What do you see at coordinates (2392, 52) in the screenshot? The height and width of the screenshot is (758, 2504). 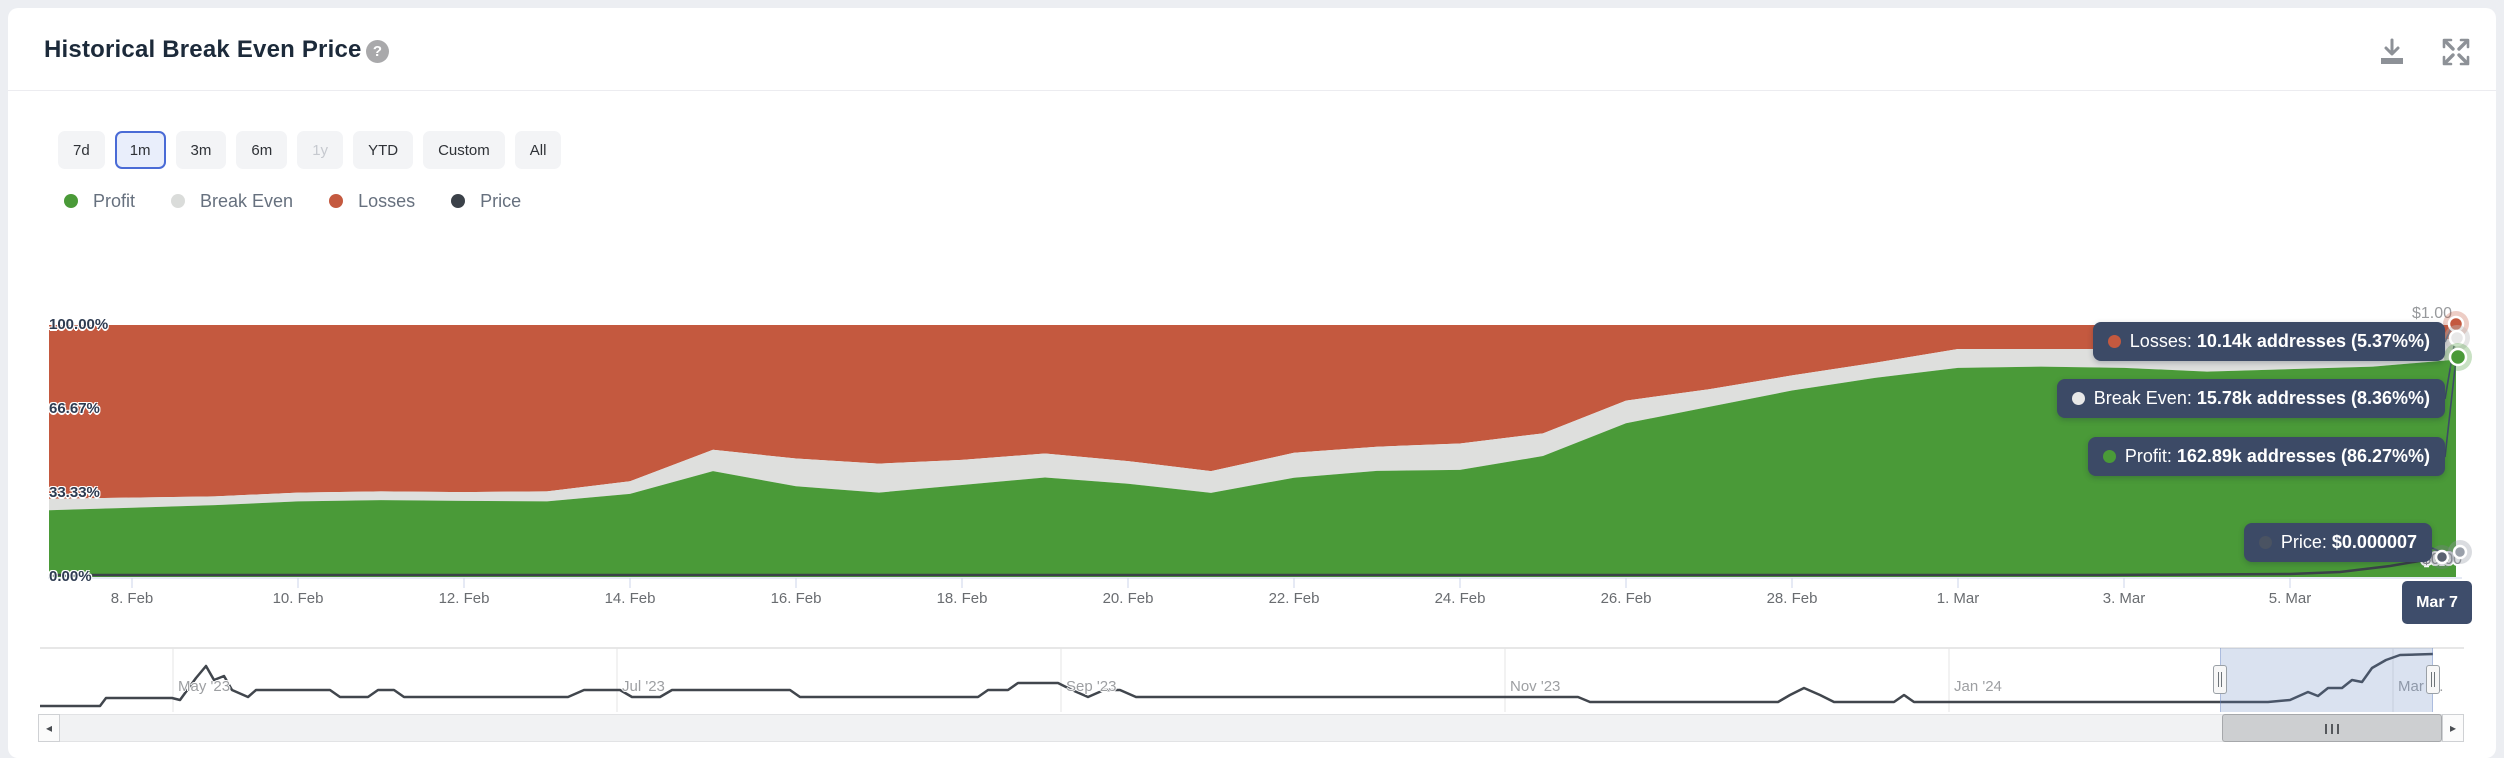 I see `download-icon` at bounding box center [2392, 52].